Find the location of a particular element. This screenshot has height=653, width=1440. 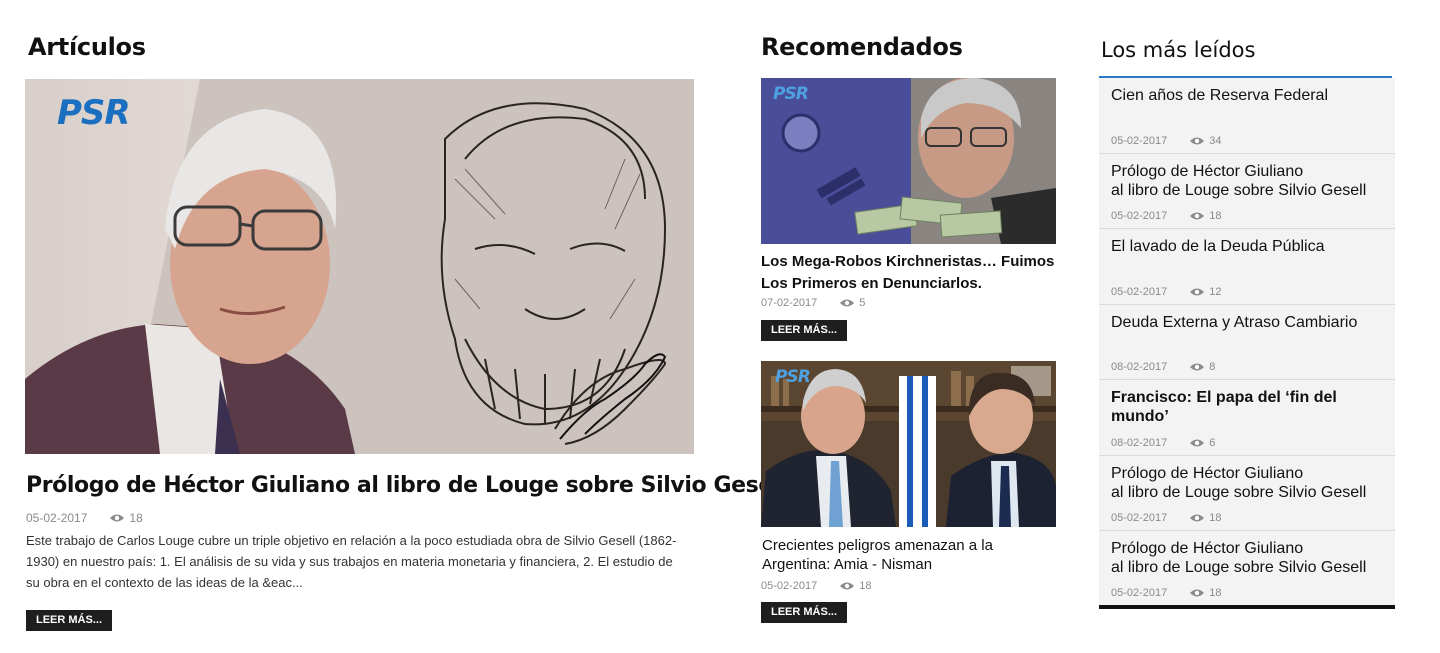

article-views: 8 is located at coordinates (1212, 367).